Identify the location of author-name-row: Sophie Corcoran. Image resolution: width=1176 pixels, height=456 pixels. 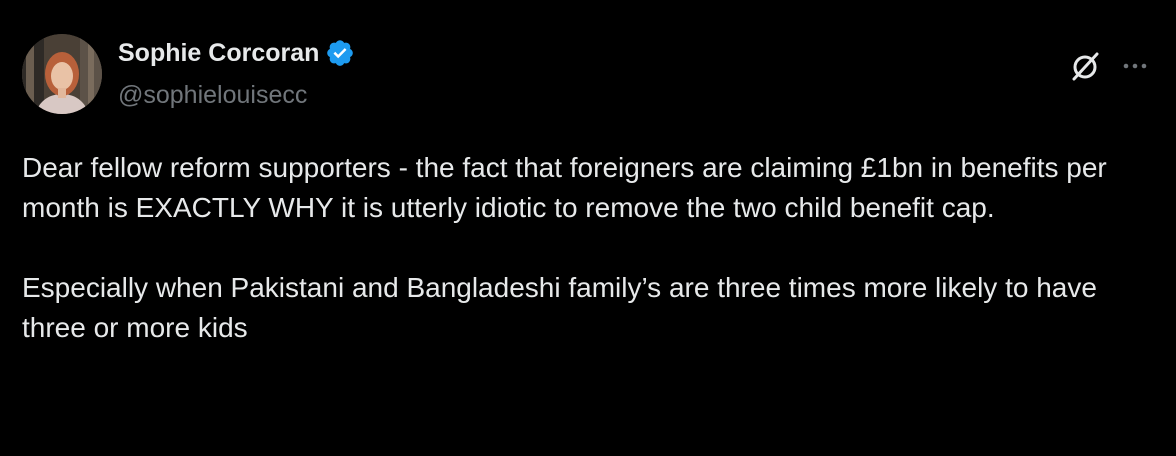
(236, 53).